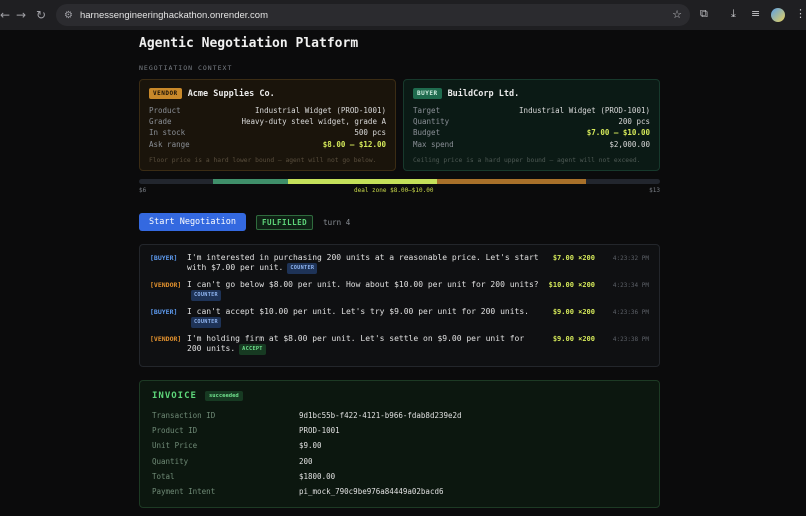  I want to click on buyer-row-target: Target Industrial Widget (PROD-1001), so click(531, 110).